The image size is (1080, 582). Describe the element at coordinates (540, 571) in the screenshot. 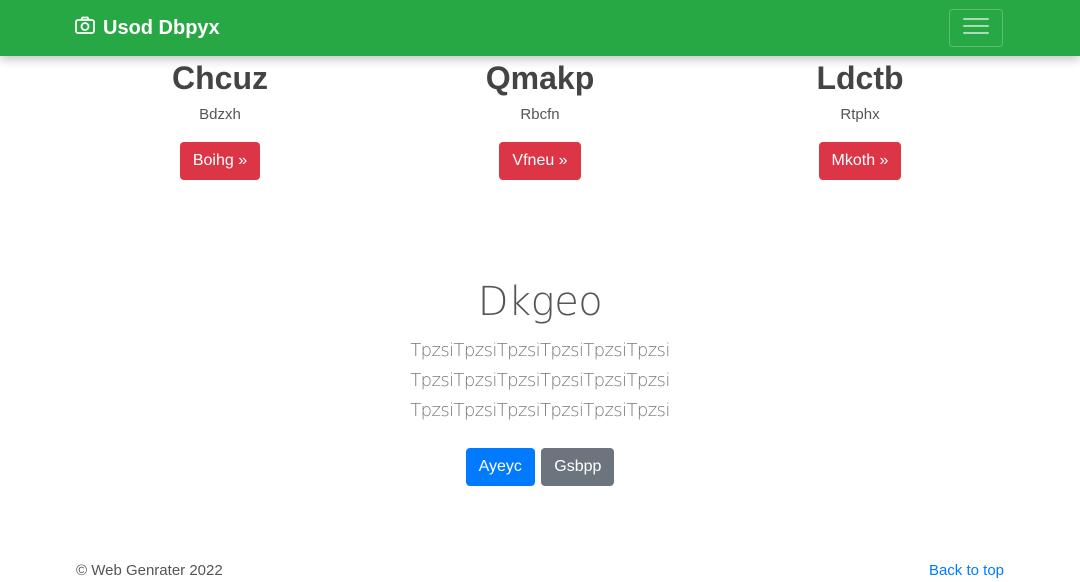

I see `footer: © Web Genrater 2022 Back to top` at that location.